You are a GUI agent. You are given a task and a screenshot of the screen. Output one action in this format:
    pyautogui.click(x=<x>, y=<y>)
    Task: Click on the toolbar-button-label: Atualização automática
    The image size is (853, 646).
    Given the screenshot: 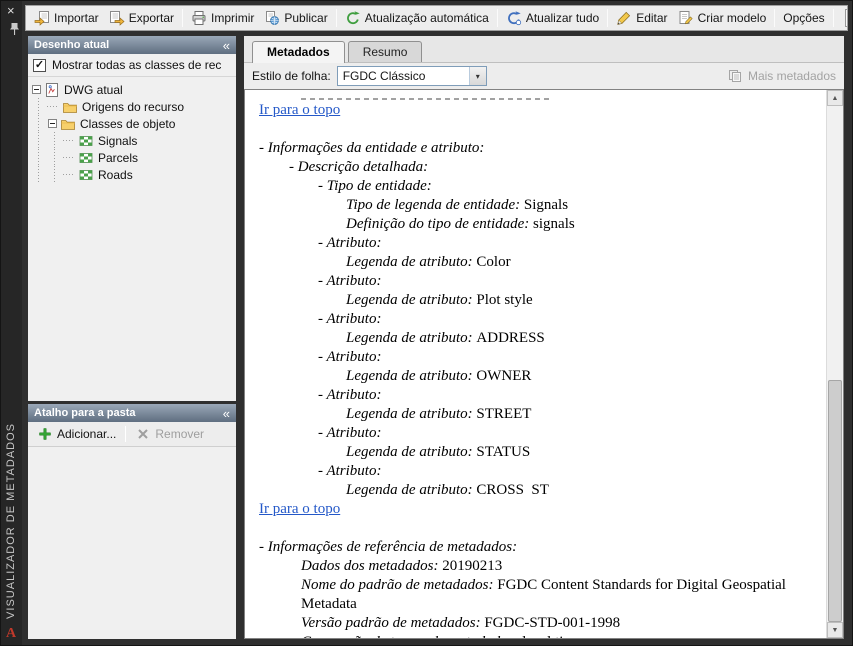 What is the action you would take?
    pyautogui.click(x=426, y=18)
    